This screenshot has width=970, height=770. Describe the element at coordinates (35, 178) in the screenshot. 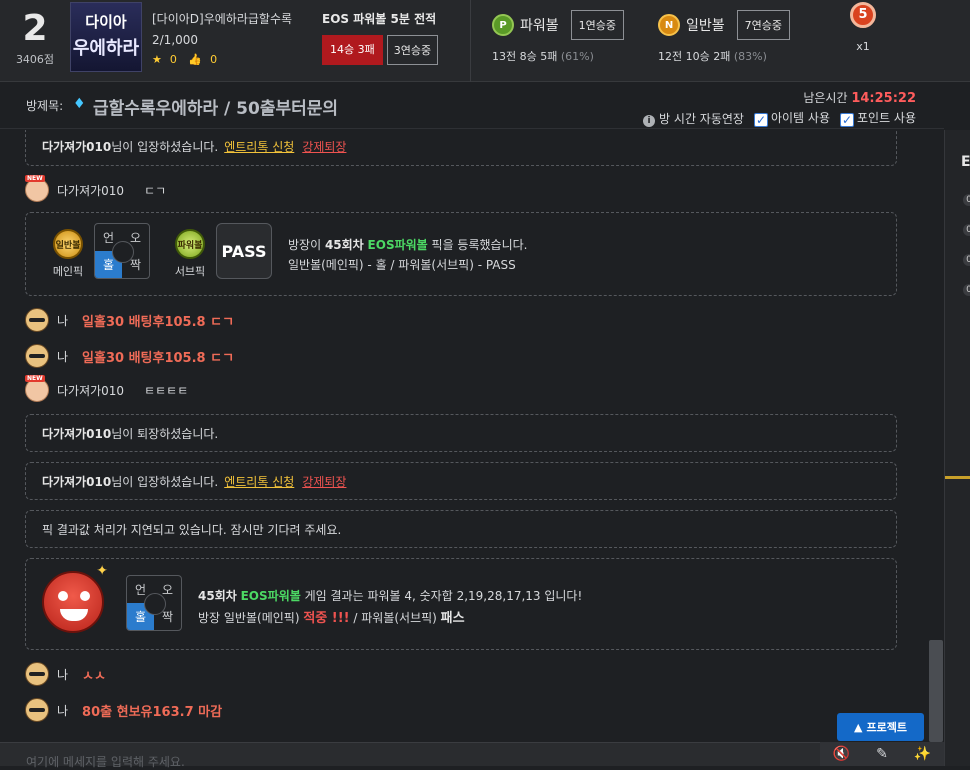

I see `new-badge-icon: NEW` at that location.